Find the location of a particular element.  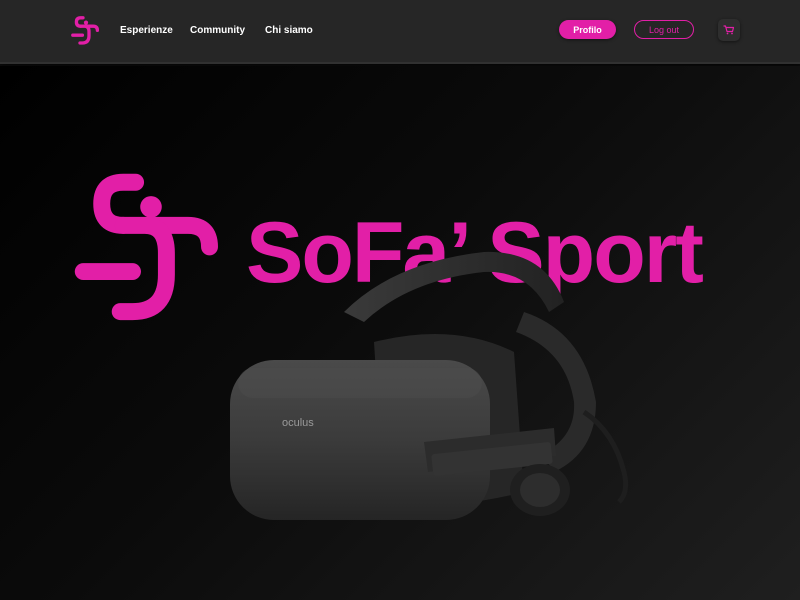

logout-button: Log out is located at coordinates (664, 29).